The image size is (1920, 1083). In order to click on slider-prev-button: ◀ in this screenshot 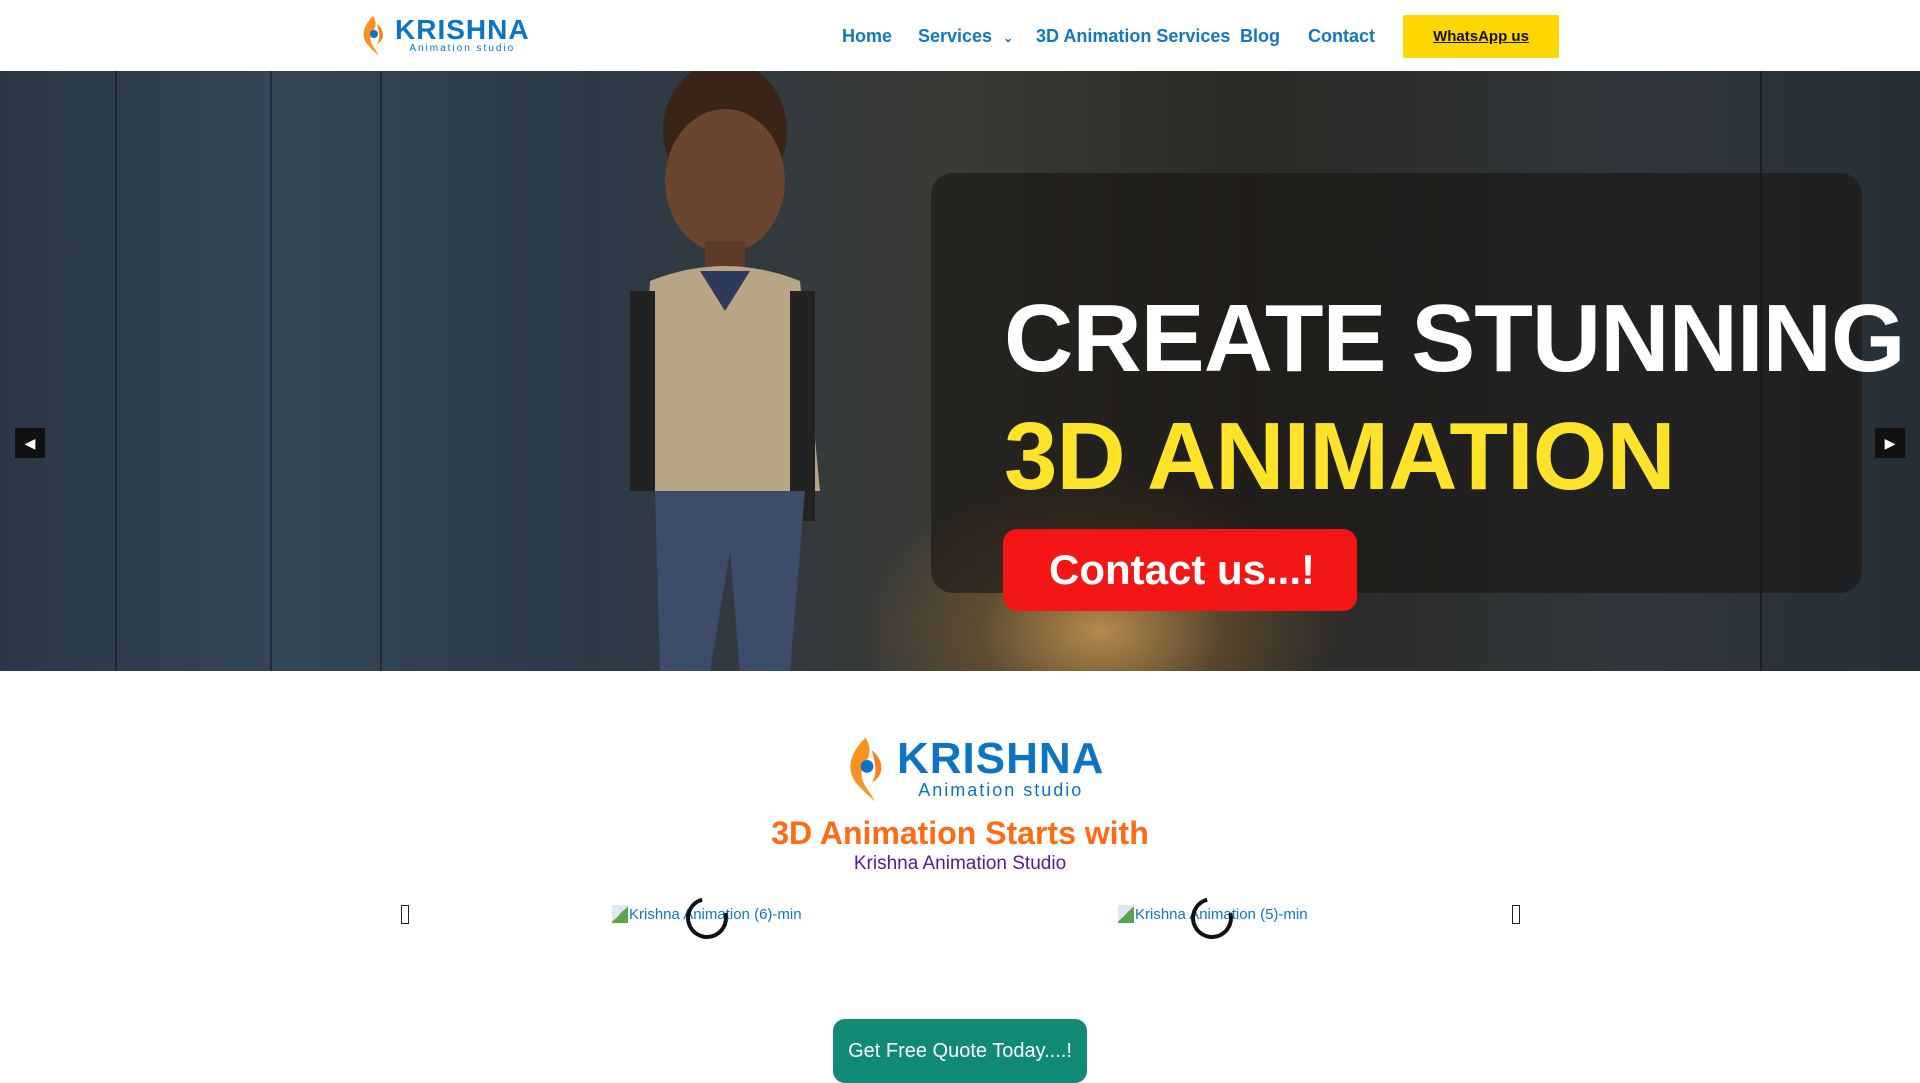, I will do `click(30, 443)`.